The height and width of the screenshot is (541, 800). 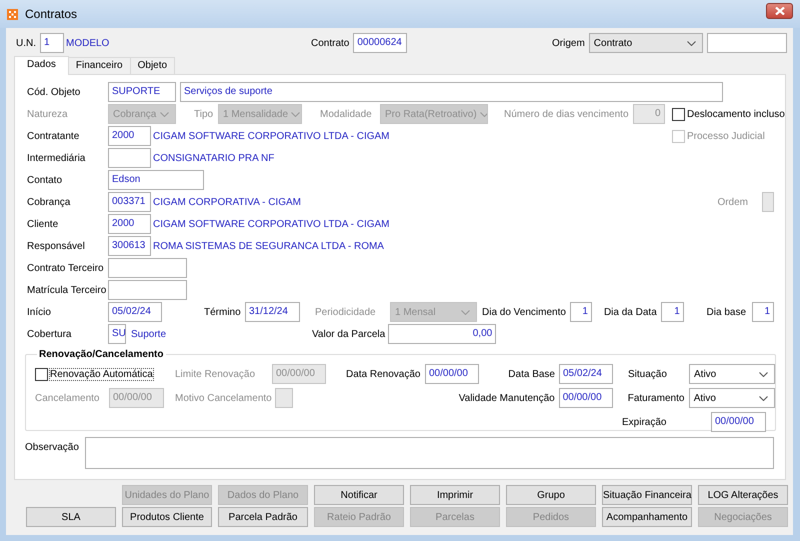 What do you see at coordinates (349, 334) in the screenshot?
I see `field-label: Valor da Parcela` at bounding box center [349, 334].